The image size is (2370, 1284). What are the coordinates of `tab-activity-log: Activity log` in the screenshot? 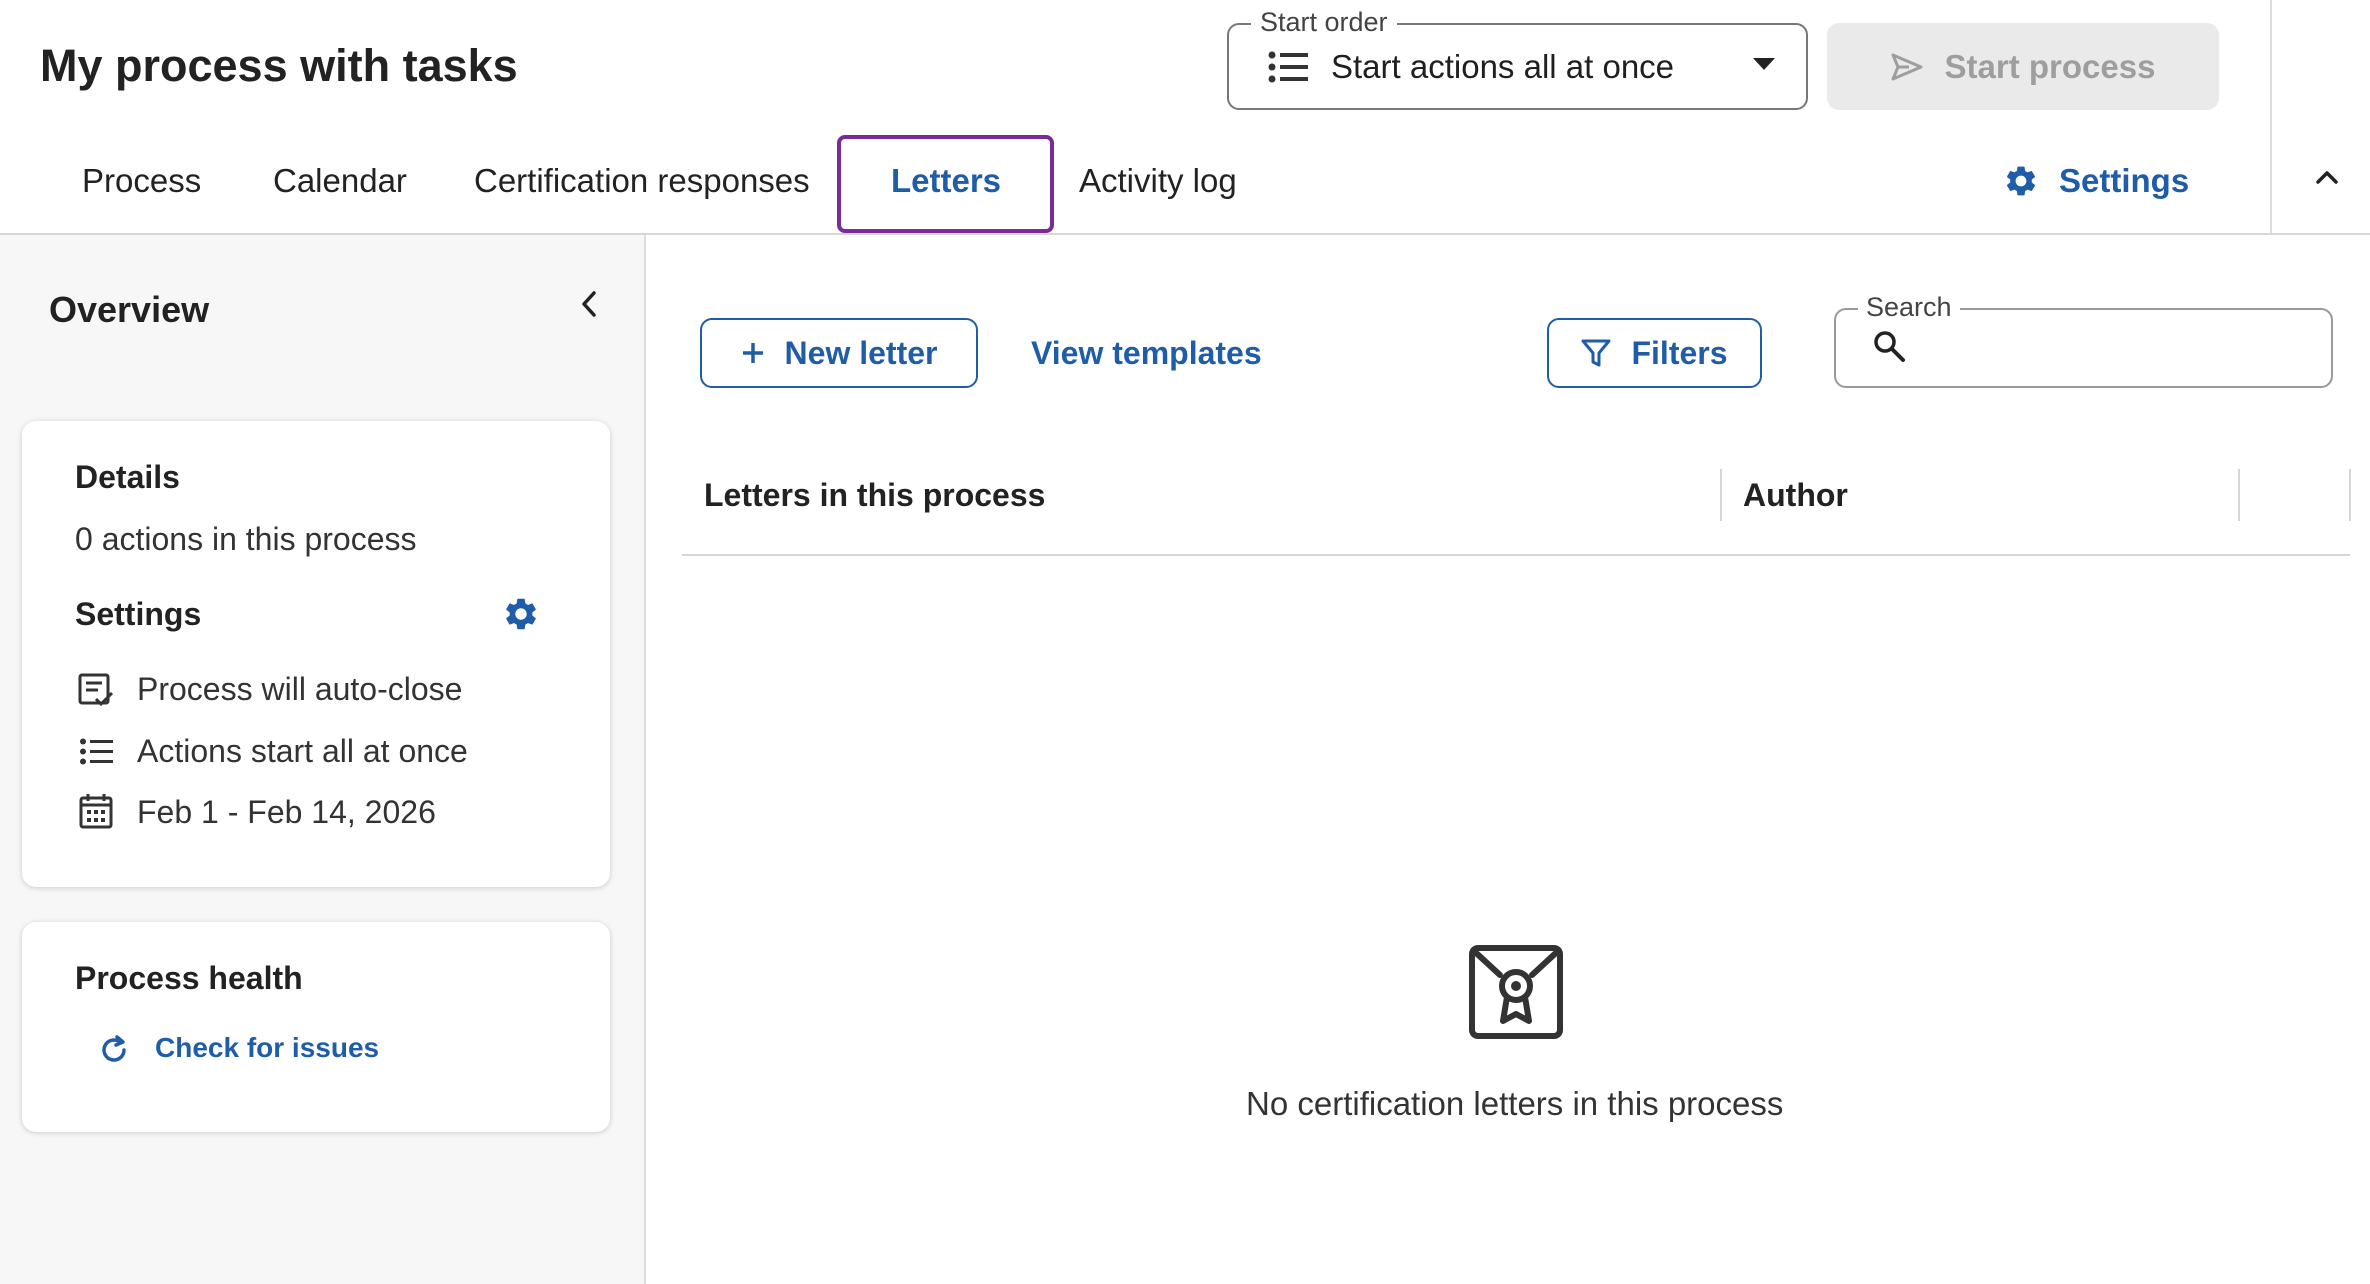 It's located at (1158, 181).